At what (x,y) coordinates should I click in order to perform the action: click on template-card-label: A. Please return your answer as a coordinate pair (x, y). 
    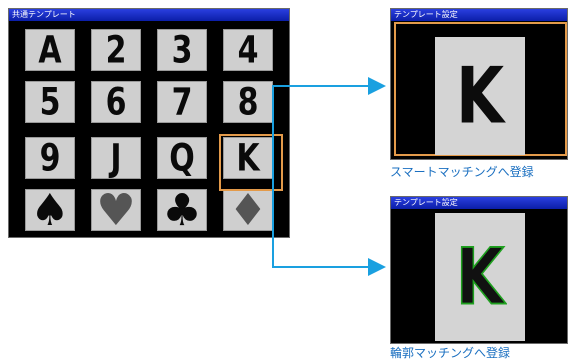
    Looking at the image, I should click on (50, 50).